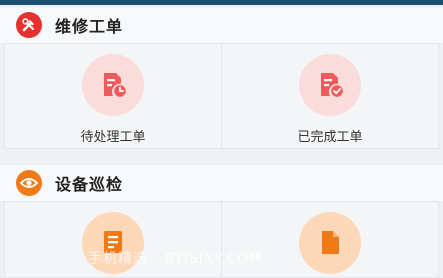  I want to click on pending-orders-label: 待处理工单, so click(113, 137).